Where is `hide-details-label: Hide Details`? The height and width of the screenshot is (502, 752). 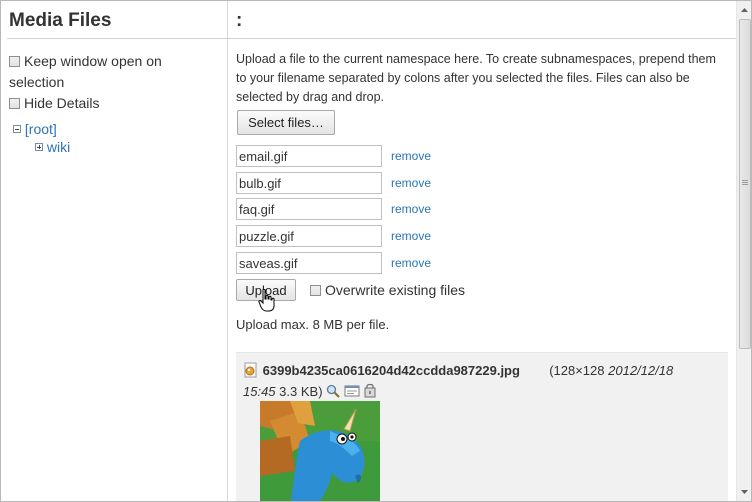 hide-details-label: Hide Details is located at coordinates (62, 103).